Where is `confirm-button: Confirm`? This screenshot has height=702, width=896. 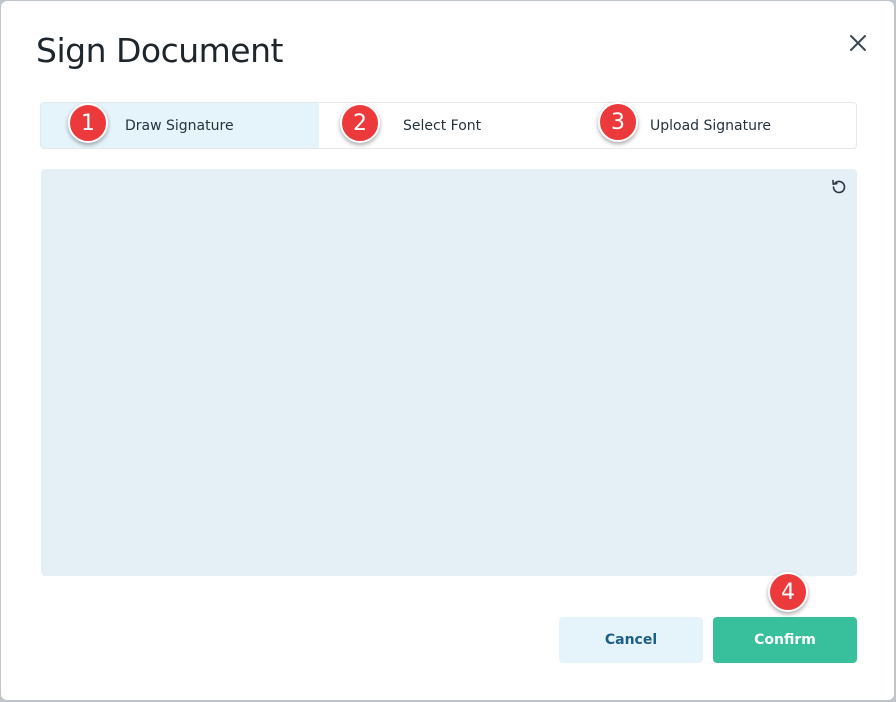
confirm-button: Confirm is located at coordinates (785, 640).